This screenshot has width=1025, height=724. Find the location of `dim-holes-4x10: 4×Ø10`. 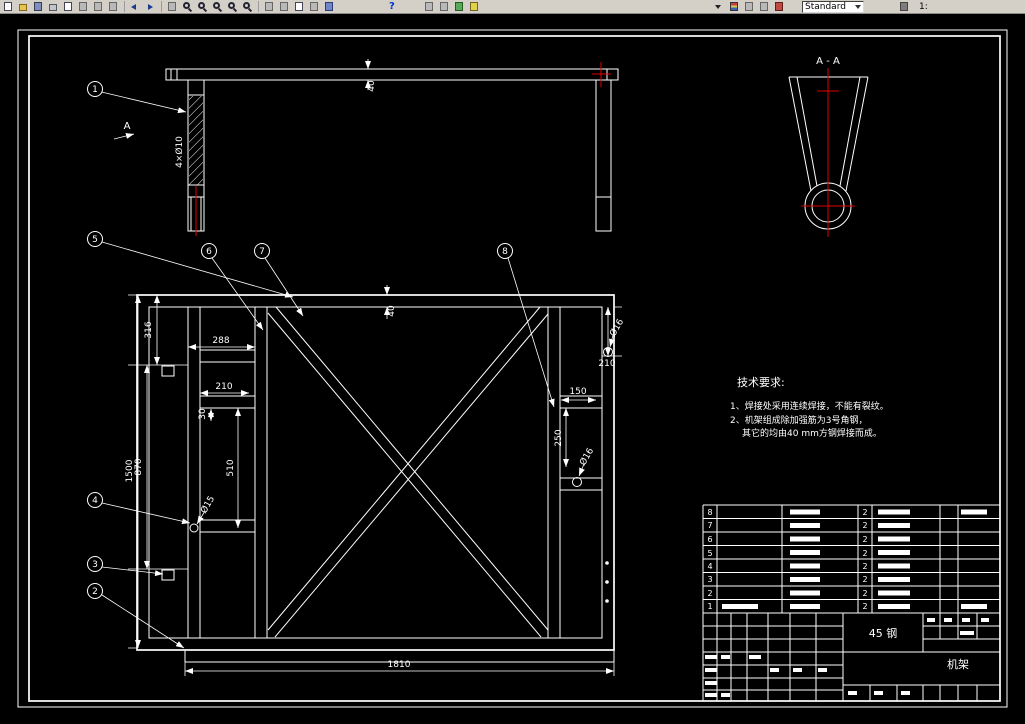

dim-holes-4x10: 4×Ø10 is located at coordinates (179, 152).